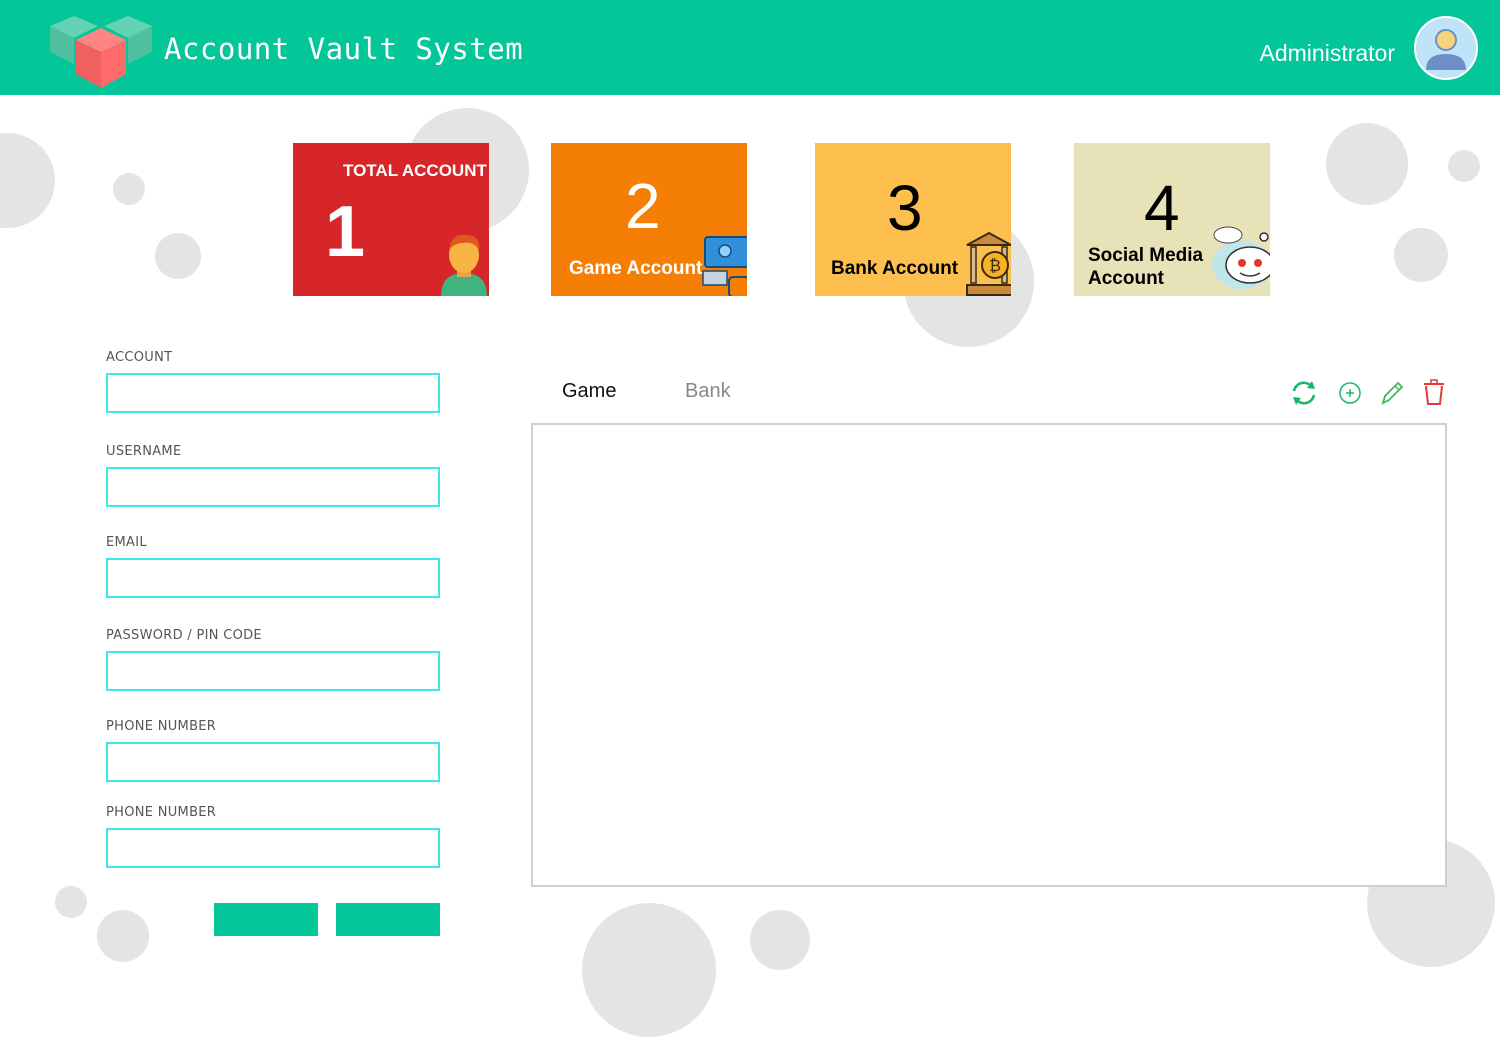 This screenshot has width=1500, height=1037. I want to click on user-avatar-icon, so click(1446, 48).